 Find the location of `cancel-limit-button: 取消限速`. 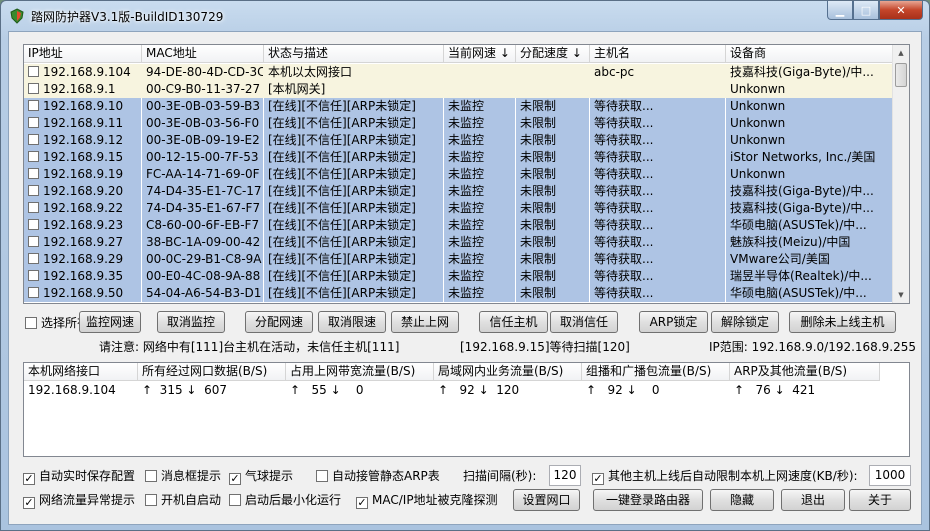

cancel-limit-button: 取消限速 is located at coordinates (352, 322).